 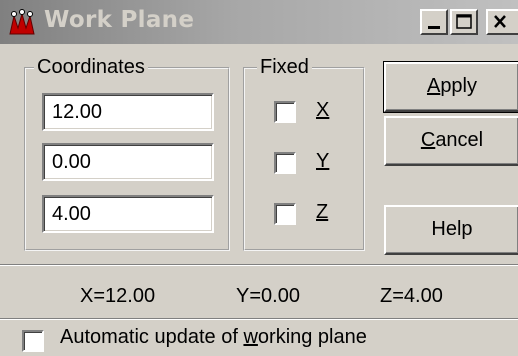 What do you see at coordinates (411, 296) in the screenshot?
I see `status-z: Z=4.00` at bounding box center [411, 296].